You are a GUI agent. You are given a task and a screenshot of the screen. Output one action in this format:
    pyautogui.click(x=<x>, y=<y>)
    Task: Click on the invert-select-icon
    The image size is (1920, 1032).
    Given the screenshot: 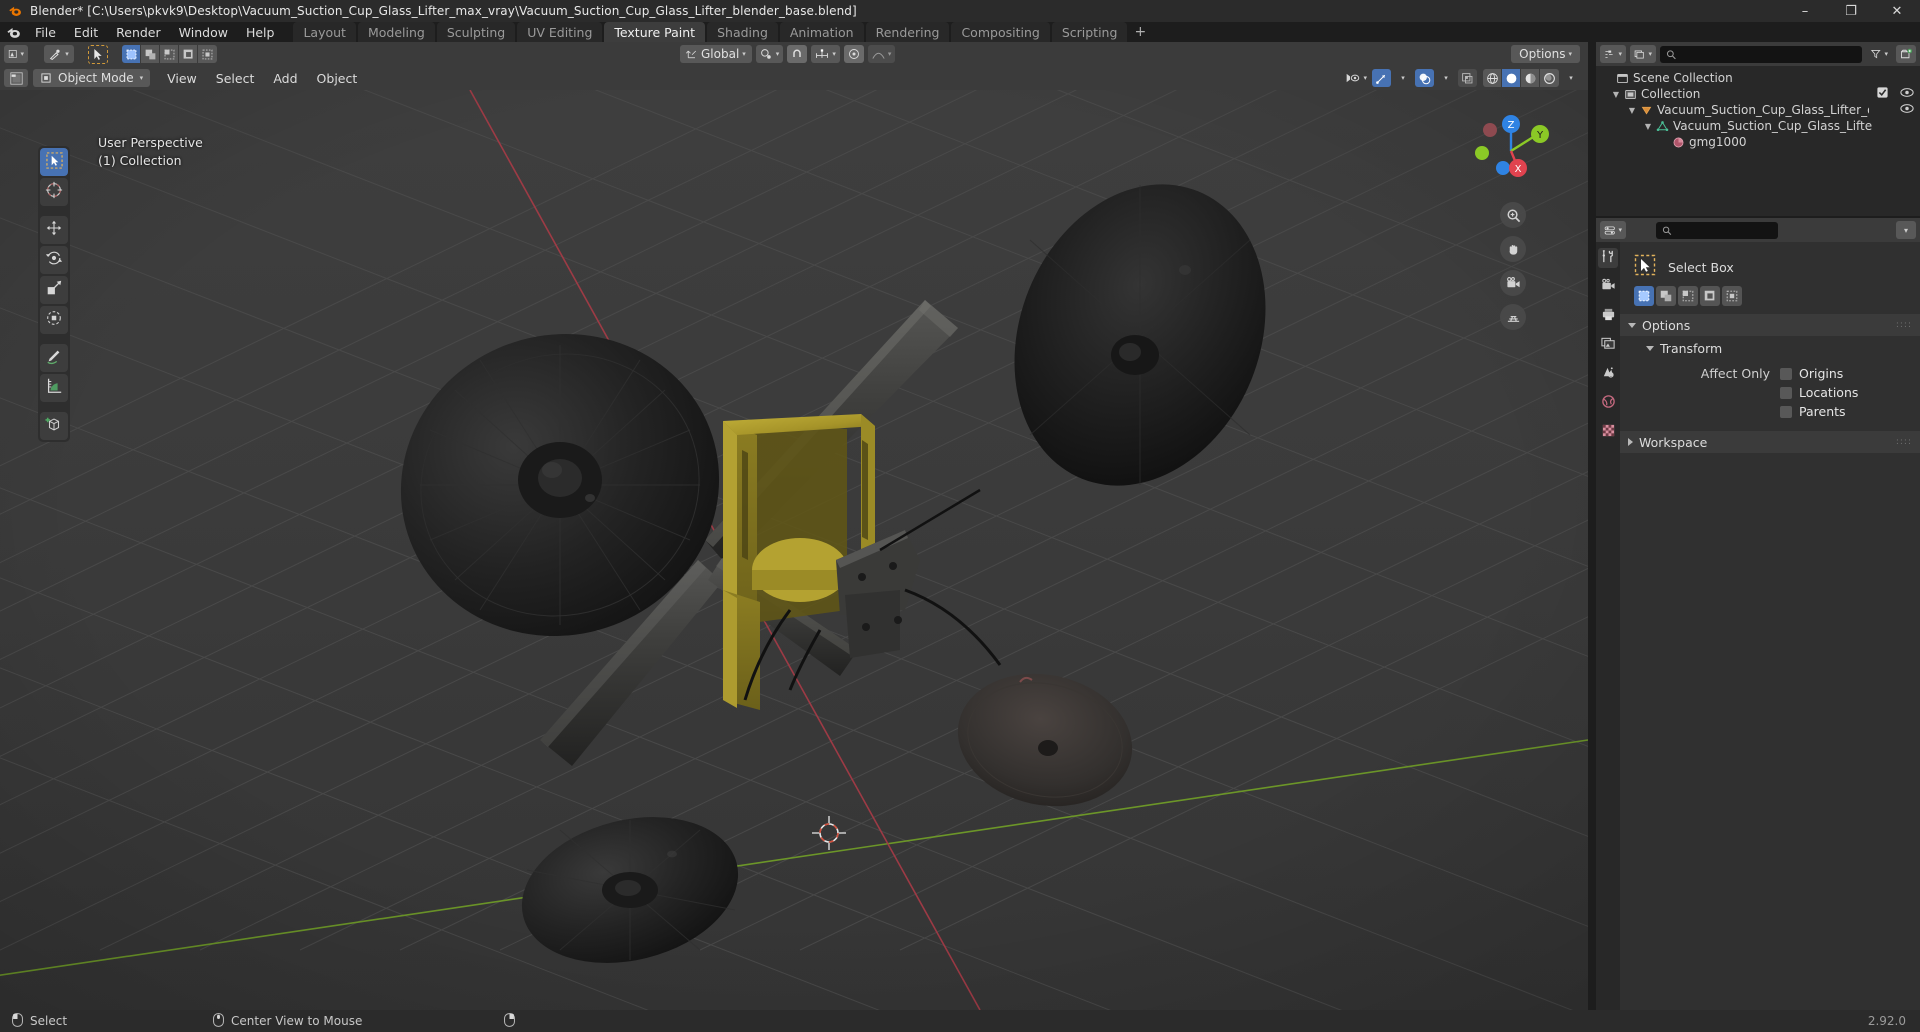 What is the action you would take?
    pyautogui.click(x=188, y=54)
    